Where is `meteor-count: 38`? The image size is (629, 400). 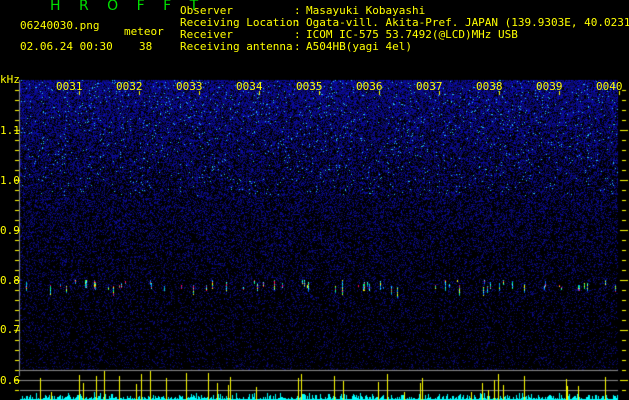
meteor-count: 38 is located at coordinates (146, 46).